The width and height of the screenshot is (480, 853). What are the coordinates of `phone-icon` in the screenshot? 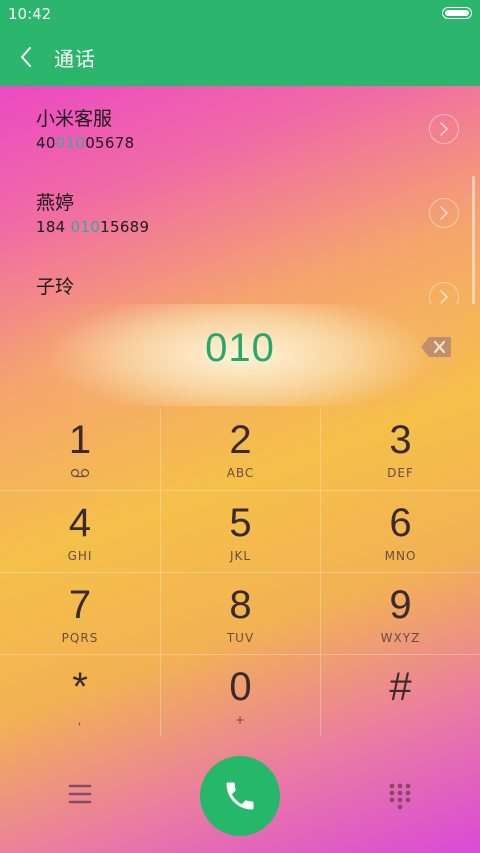 It's located at (240, 796).